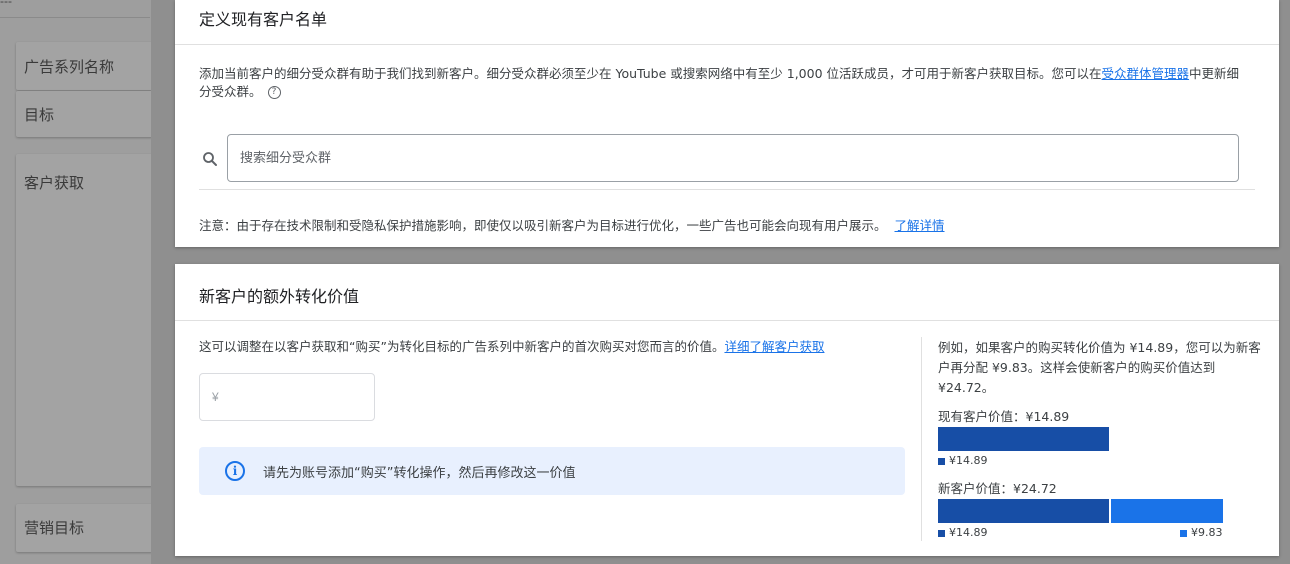 Image resolution: width=1290 pixels, height=564 pixels. What do you see at coordinates (279, 296) in the screenshot?
I see `conversion-value-title: 新客户的额外转化价值` at bounding box center [279, 296].